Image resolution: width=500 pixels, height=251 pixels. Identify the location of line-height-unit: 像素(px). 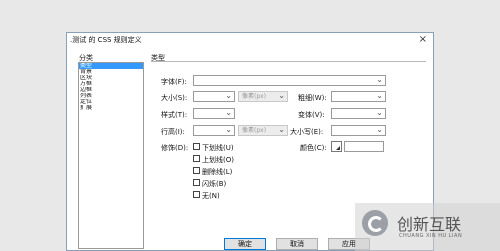
(254, 130).